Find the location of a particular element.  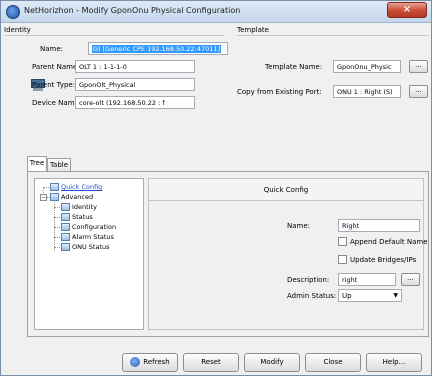

refresh-button: Refresh is located at coordinates (150, 362).